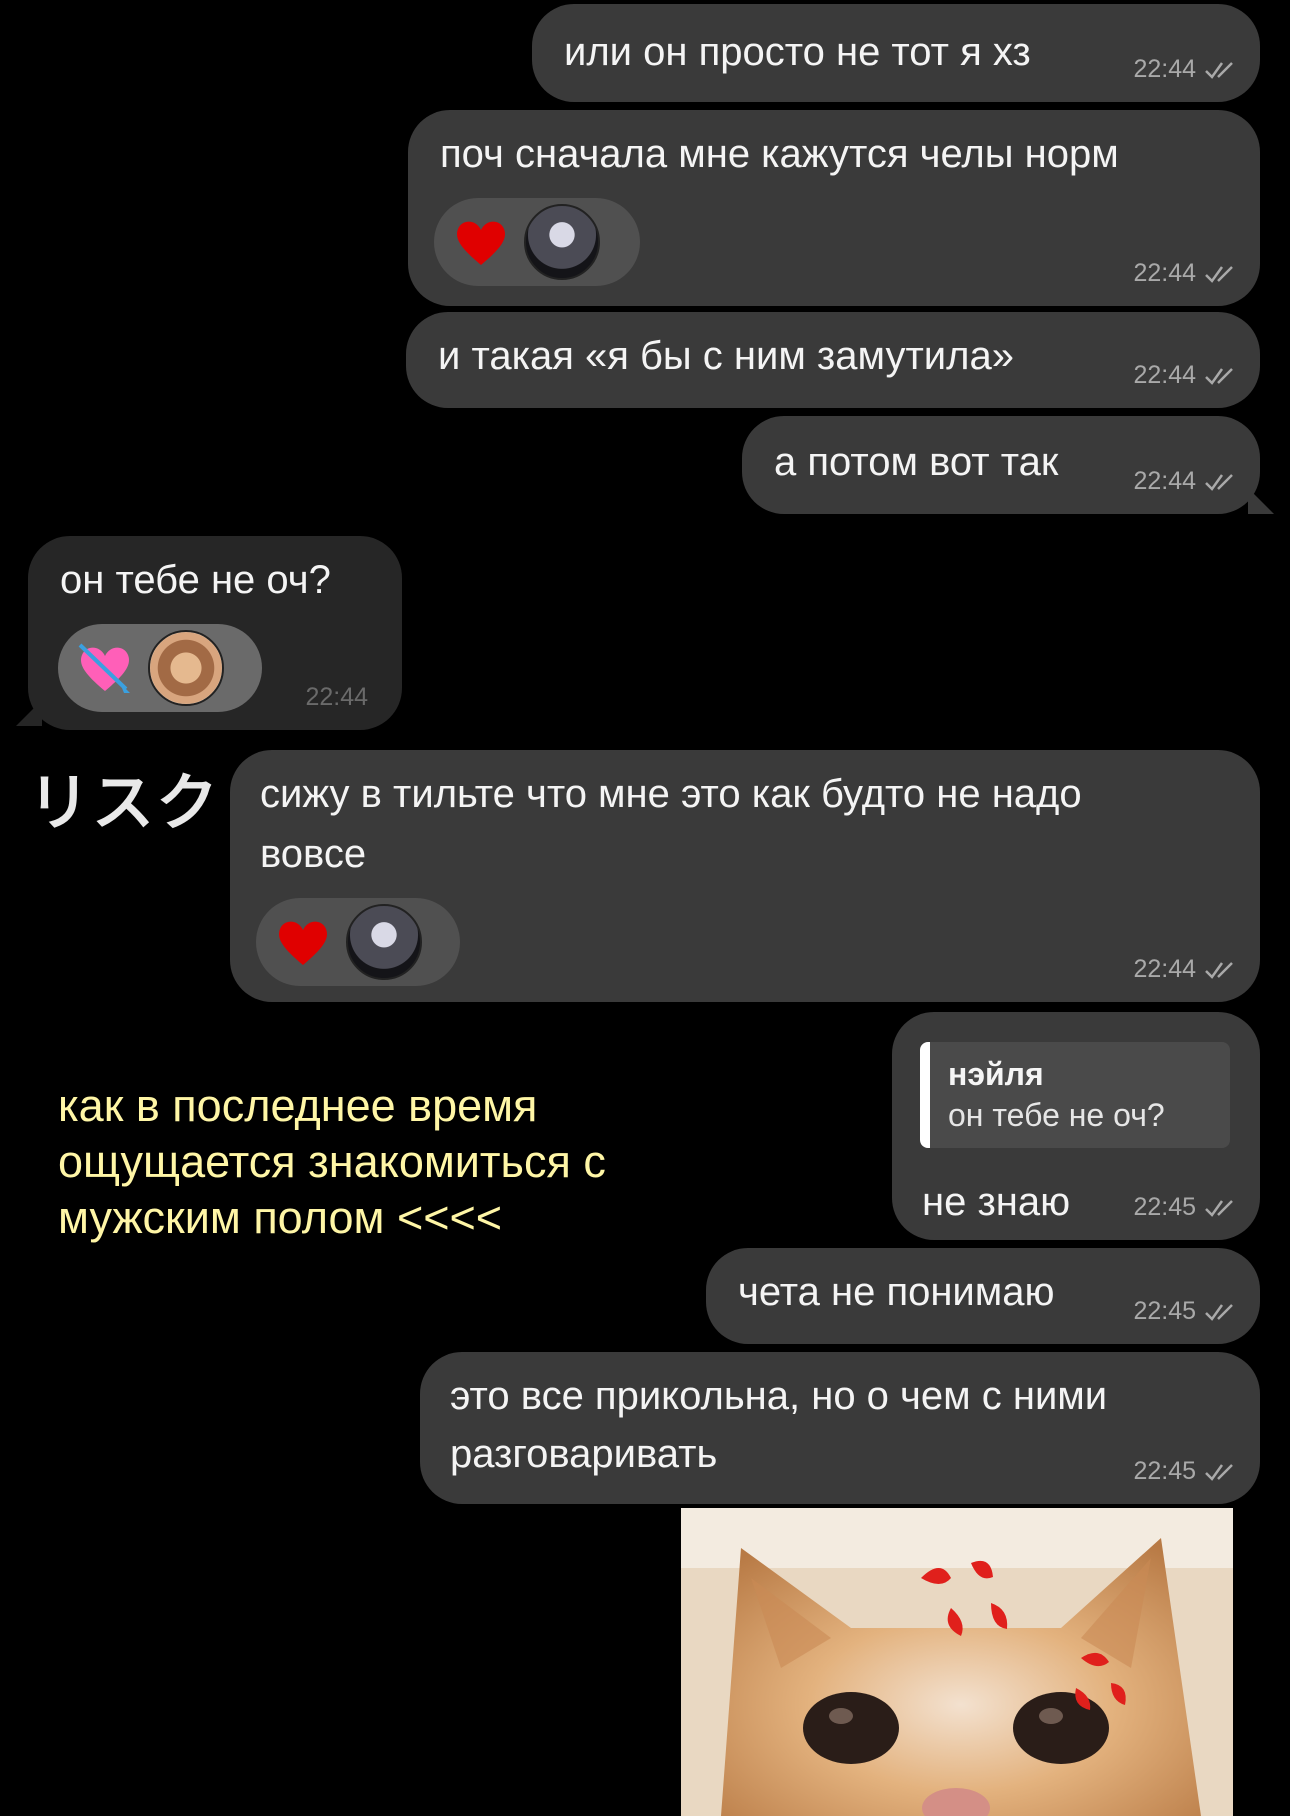  What do you see at coordinates (834, 208) in the screenshot?
I see `message-bubble: поч сначала мне кажутся челы норм 22:44` at bounding box center [834, 208].